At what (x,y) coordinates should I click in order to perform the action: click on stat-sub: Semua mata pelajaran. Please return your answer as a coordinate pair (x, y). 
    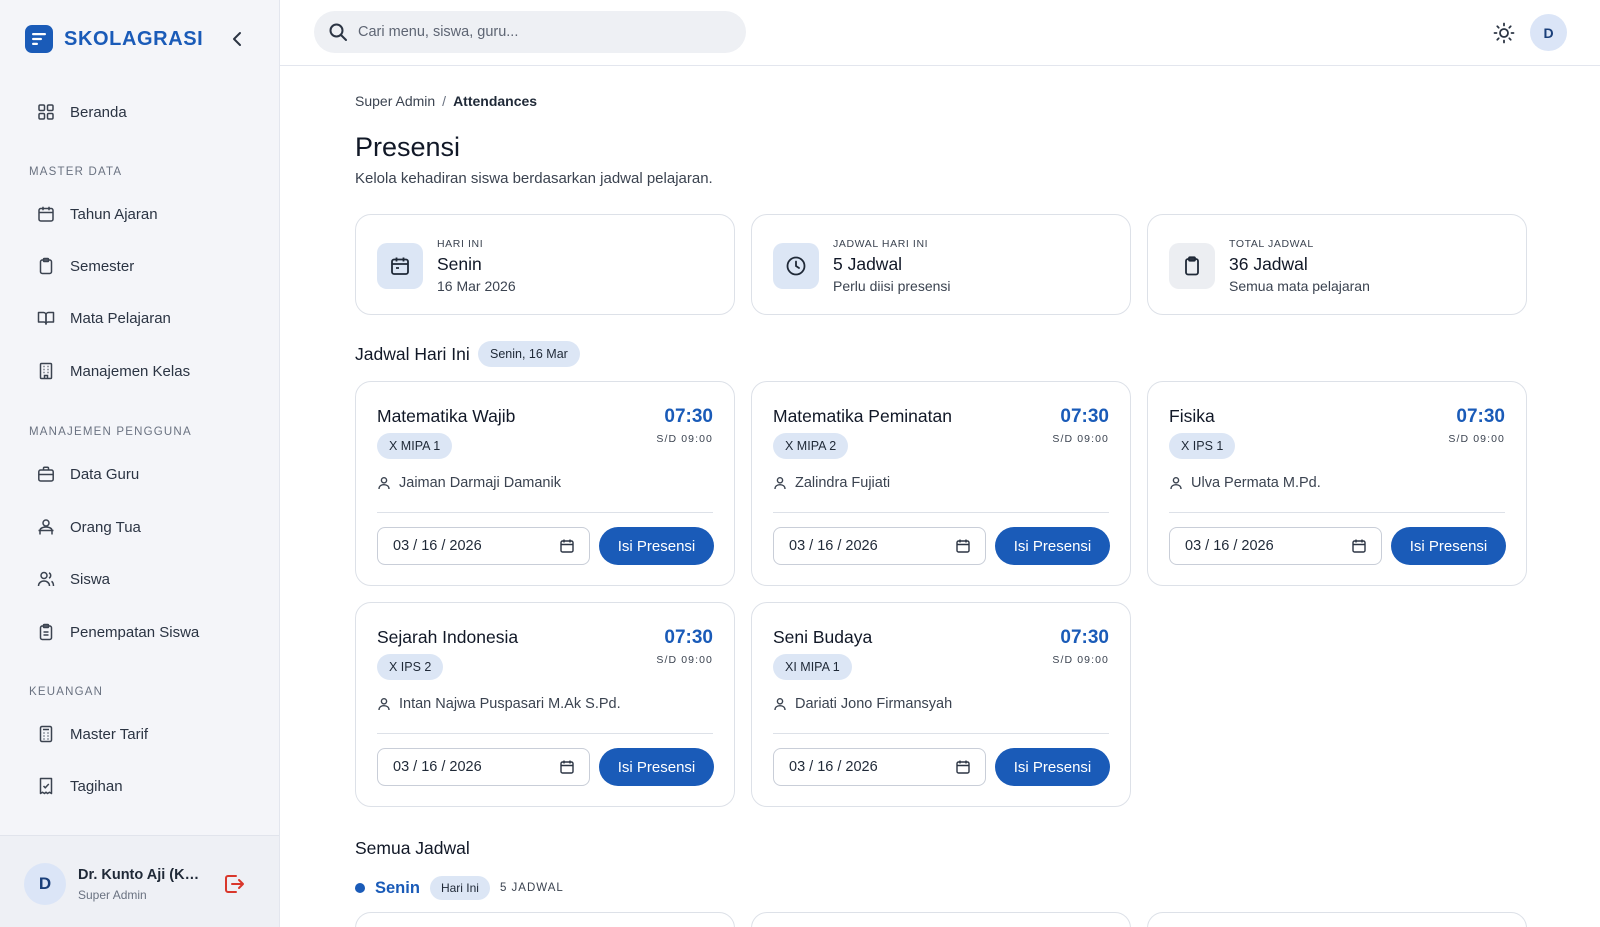
    Looking at the image, I should click on (1299, 286).